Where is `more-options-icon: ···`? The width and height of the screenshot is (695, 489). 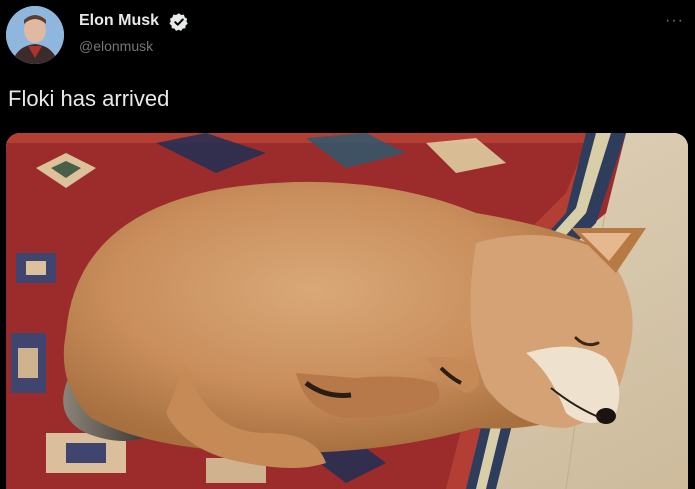
more-options-icon: ··· is located at coordinates (674, 21).